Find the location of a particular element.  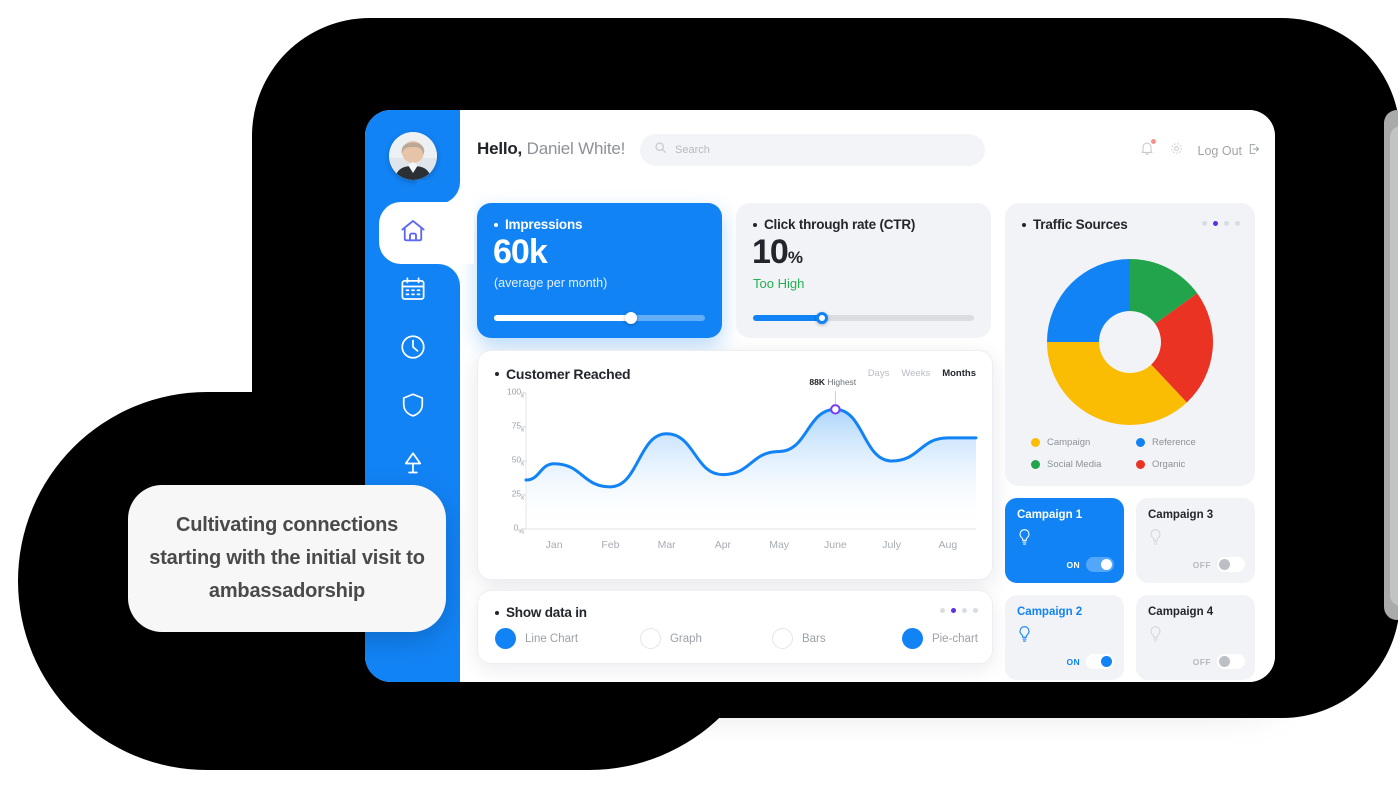

avatar is located at coordinates (413, 156).